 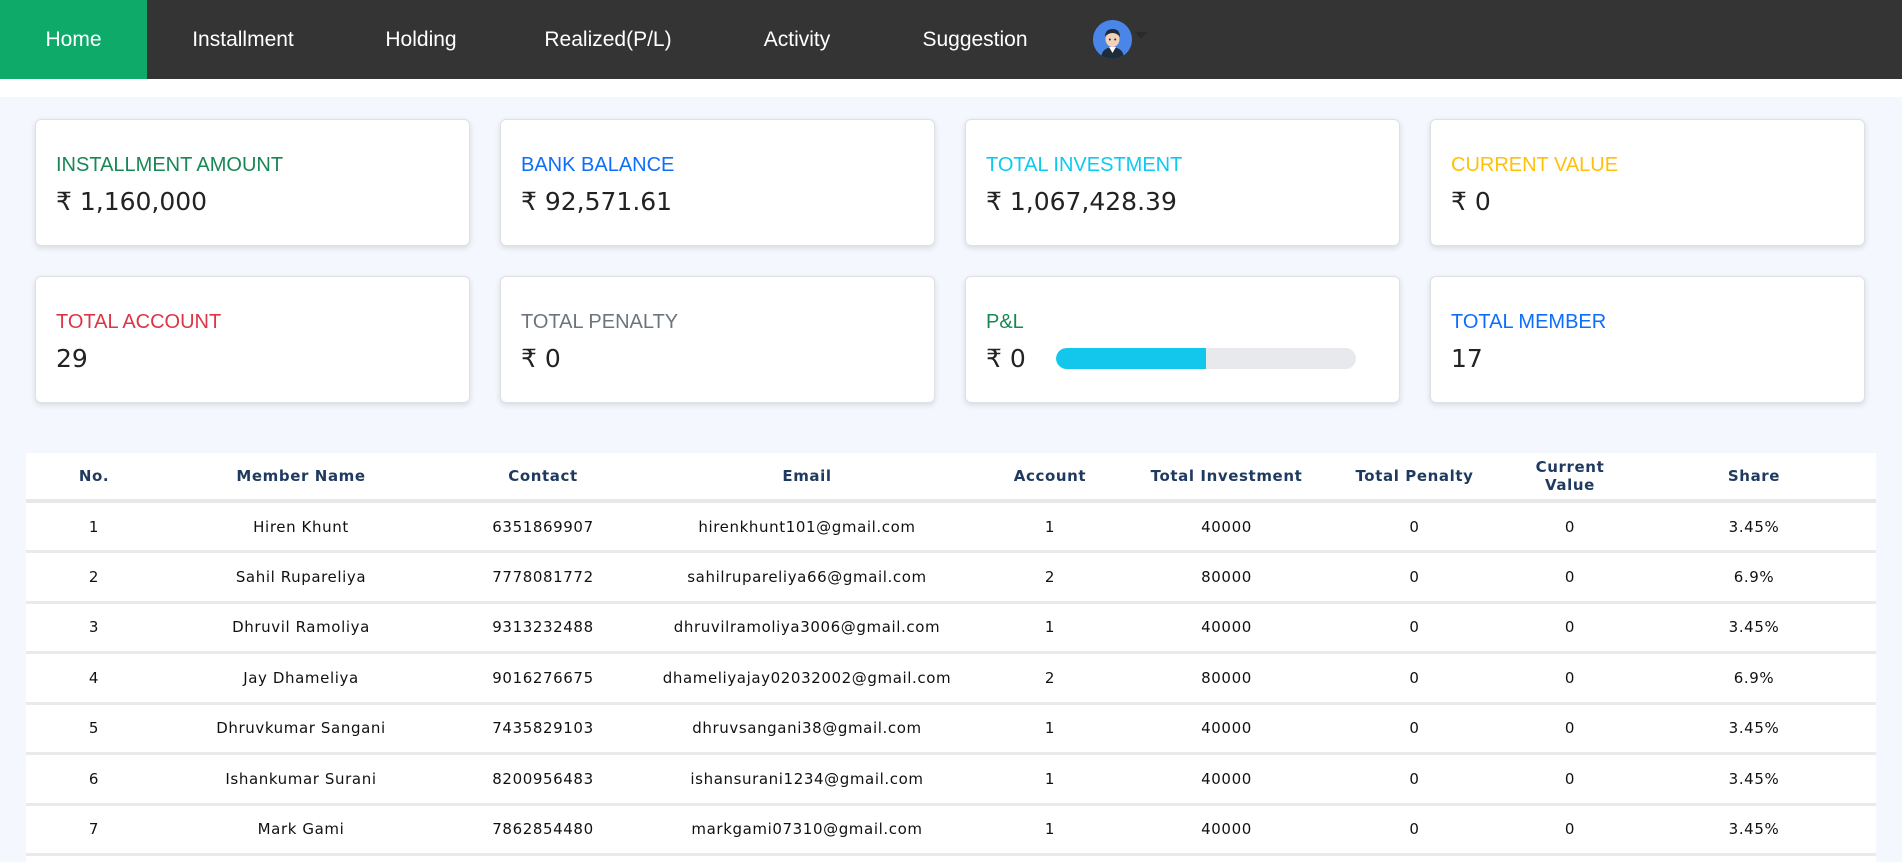 What do you see at coordinates (1647, 339) in the screenshot?
I see `card-total-member: TOTAL MEMBER 17` at bounding box center [1647, 339].